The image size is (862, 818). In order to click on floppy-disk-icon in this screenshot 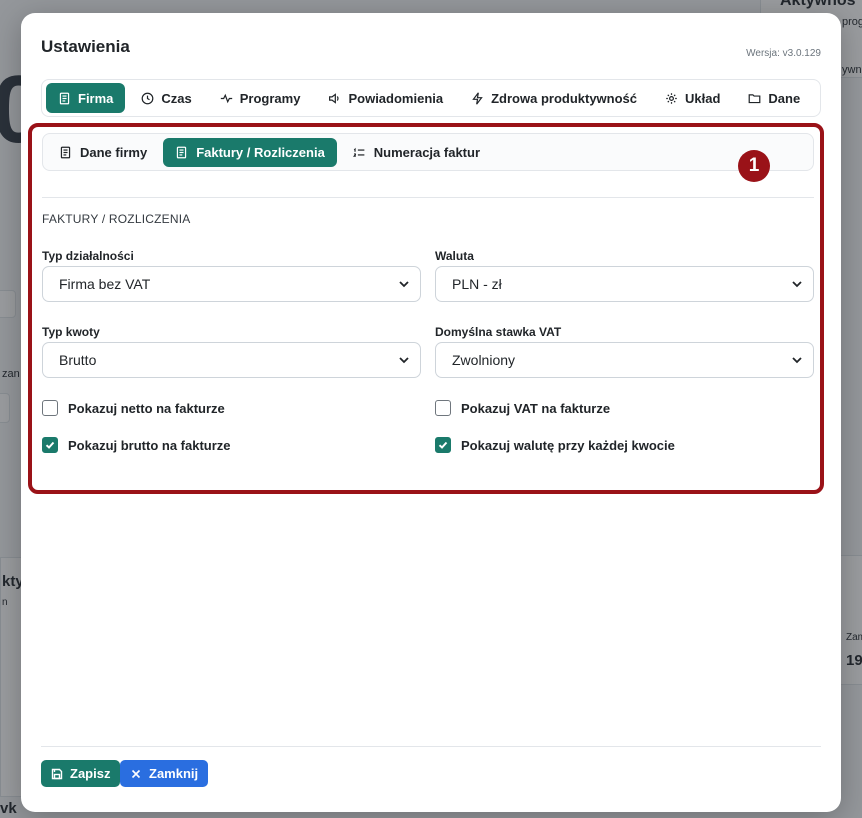, I will do `click(57, 773)`.